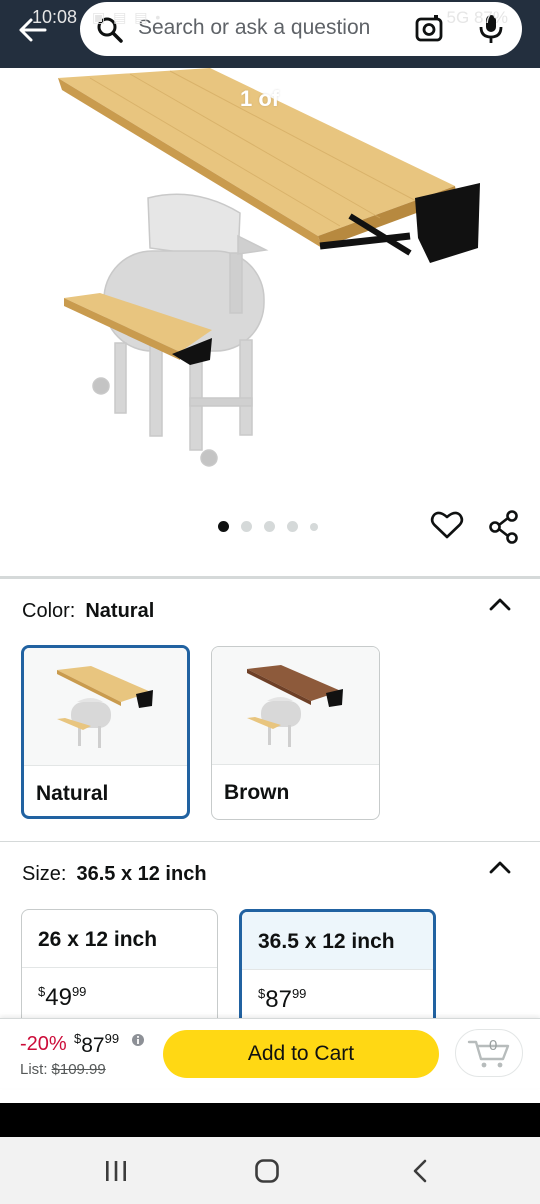 The height and width of the screenshot is (1204, 540). I want to click on natural-shelf-thumbnail, so click(104, 706).